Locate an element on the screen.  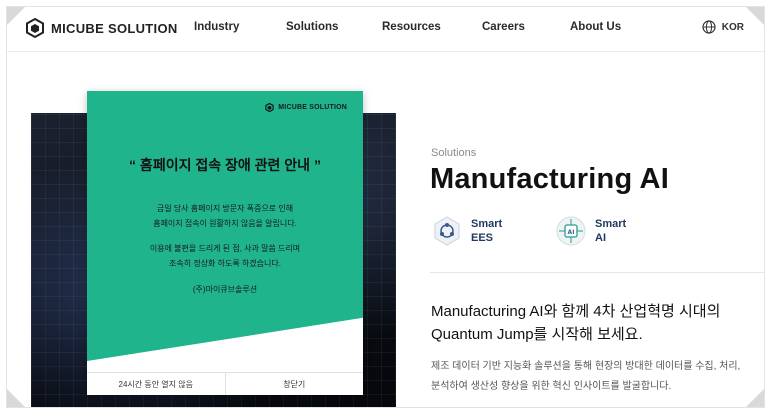
language-selector: KOR is located at coordinates (723, 27).